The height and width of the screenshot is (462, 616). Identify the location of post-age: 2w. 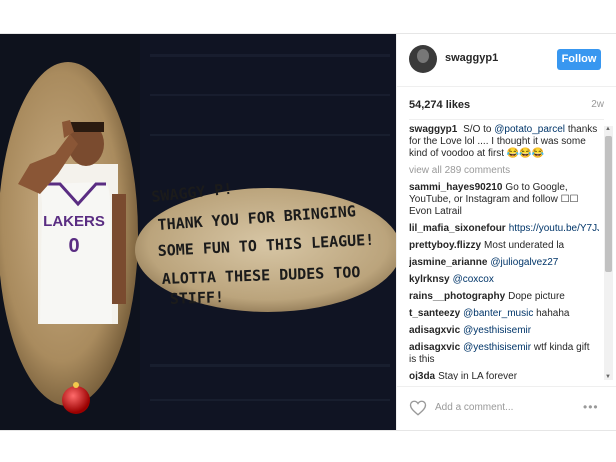
(597, 104).